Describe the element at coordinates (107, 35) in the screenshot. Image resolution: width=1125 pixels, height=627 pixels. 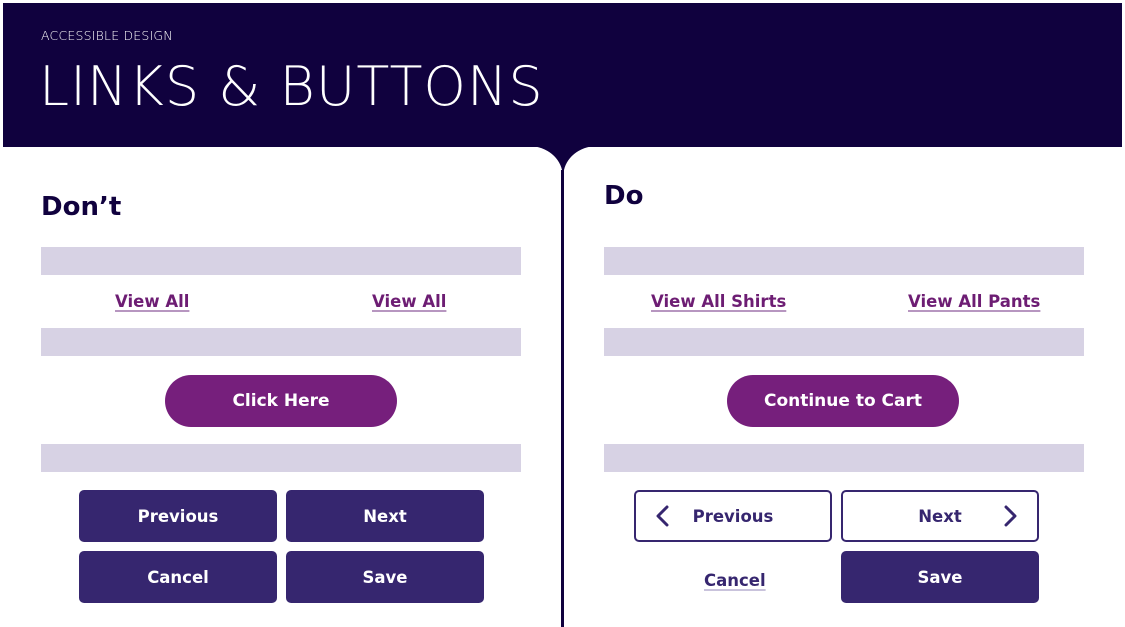
I see `eyebrow-label: ACCESSIBLE DESIGN` at that location.